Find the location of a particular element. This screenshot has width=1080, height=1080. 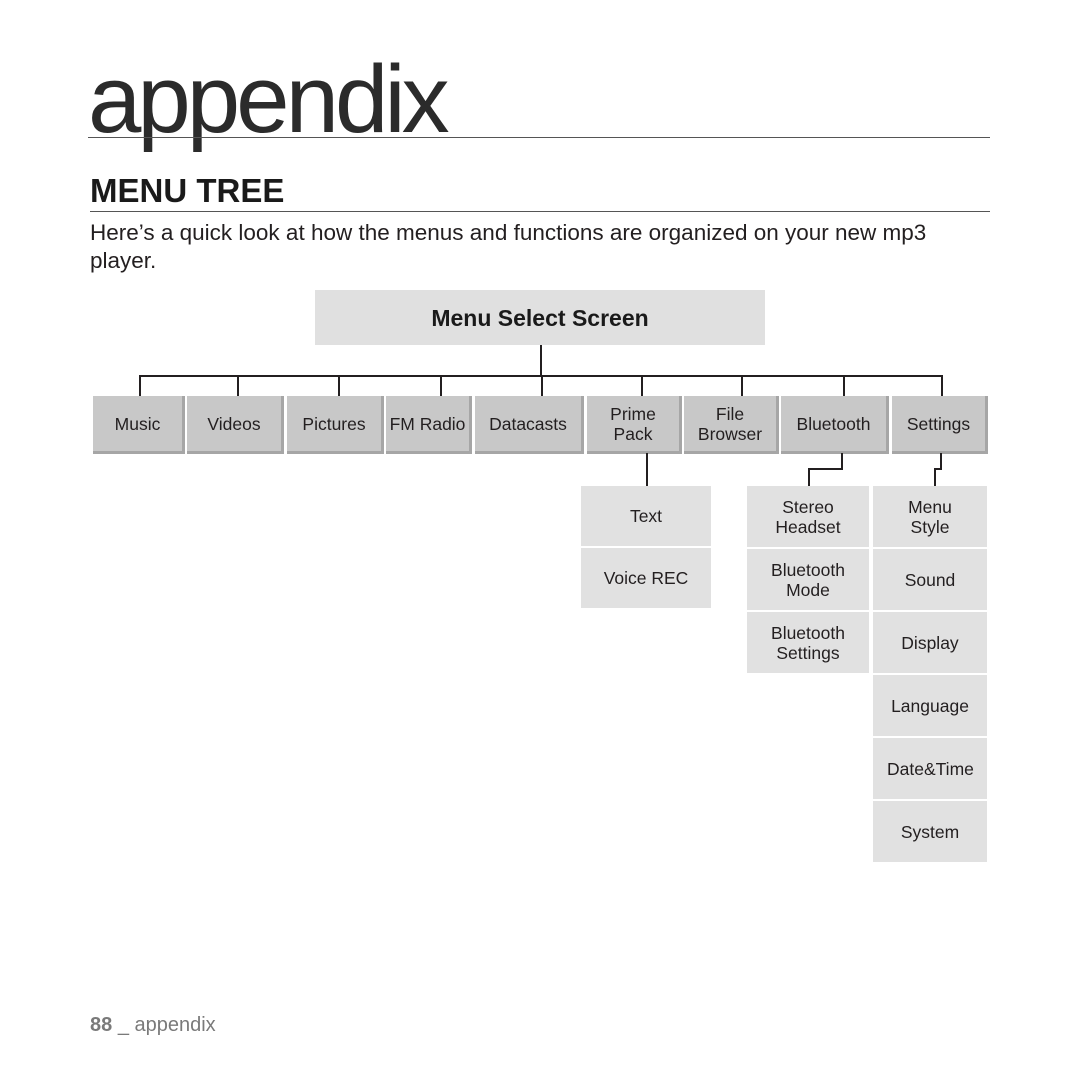

bluetooth-connector-h is located at coordinates (825, 469).